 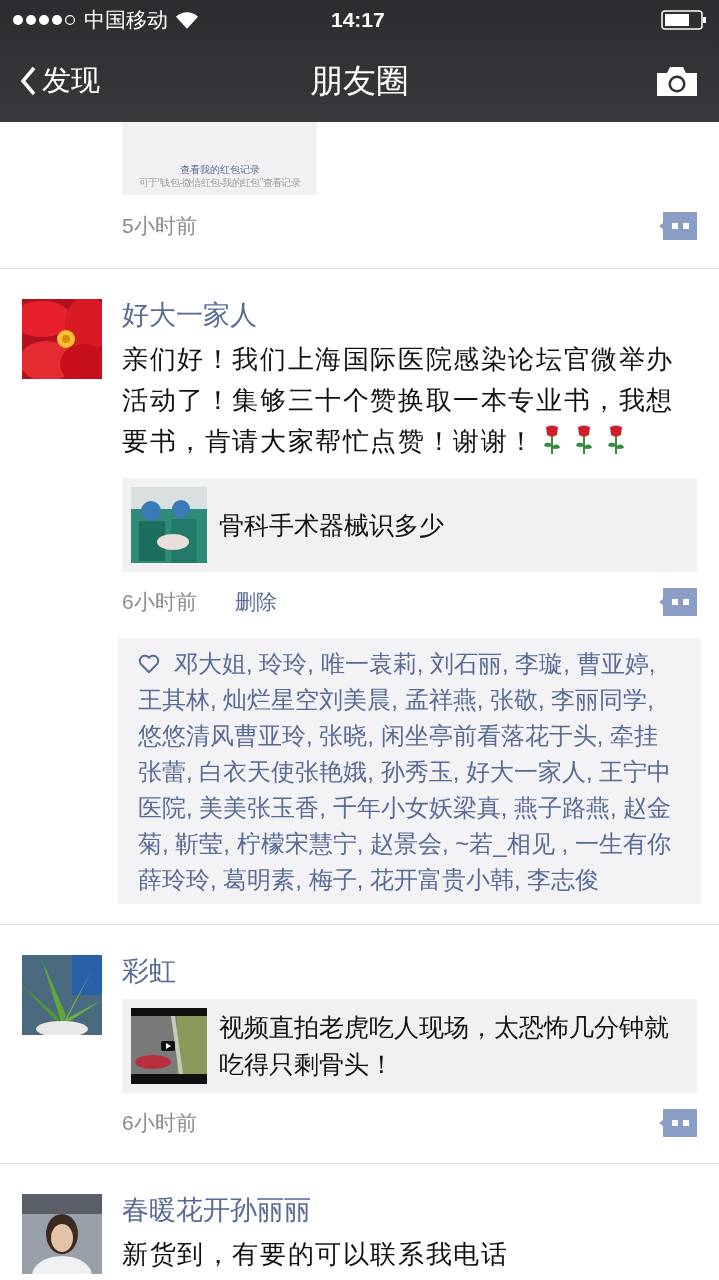 What do you see at coordinates (44, 20) in the screenshot?
I see `signal-icon` at bounding box center [44, 20].